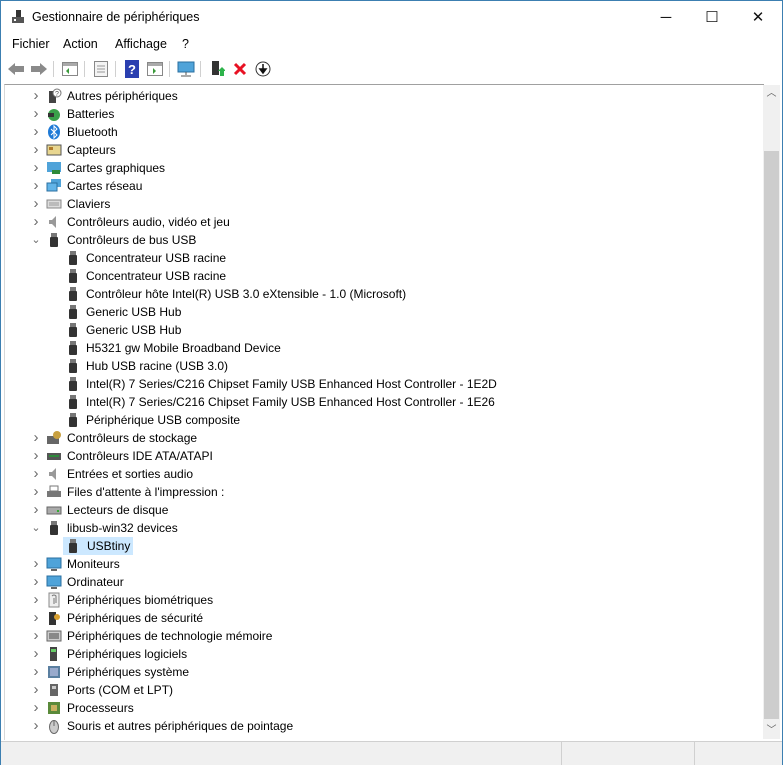 This screenshot has height=765, width=783. Describe the element at coordinates (54, 727) in the screenshot. I see `mouse-icon` at that location.